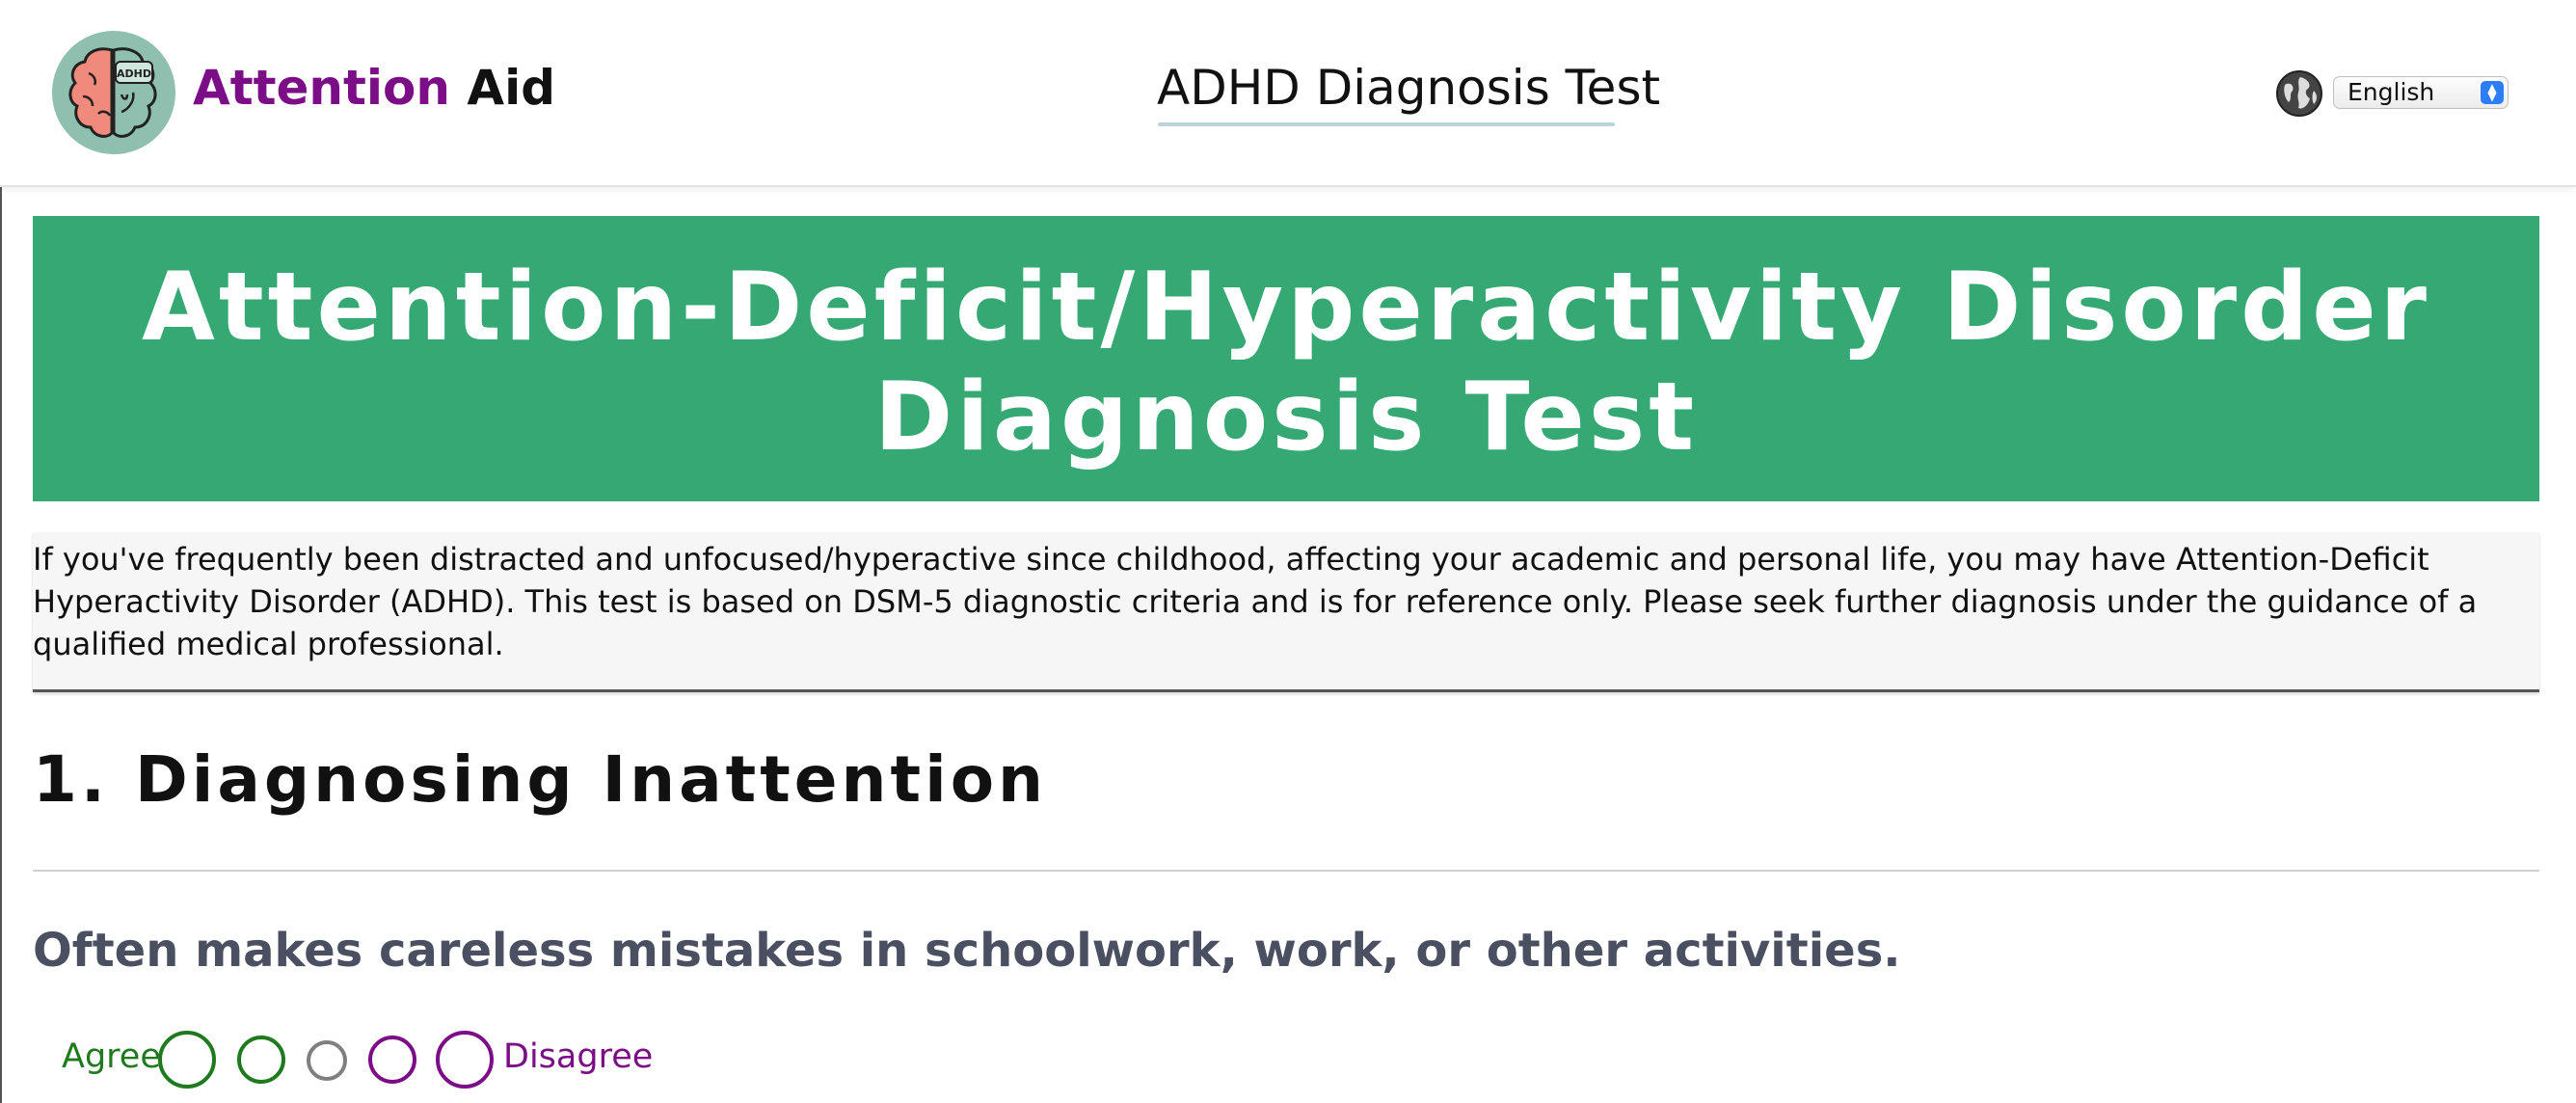 This screenshot has height=1103, width=2576. Describe the element at coordinates (1387, 124) in the screenshot. I see `title-underline` at that location.